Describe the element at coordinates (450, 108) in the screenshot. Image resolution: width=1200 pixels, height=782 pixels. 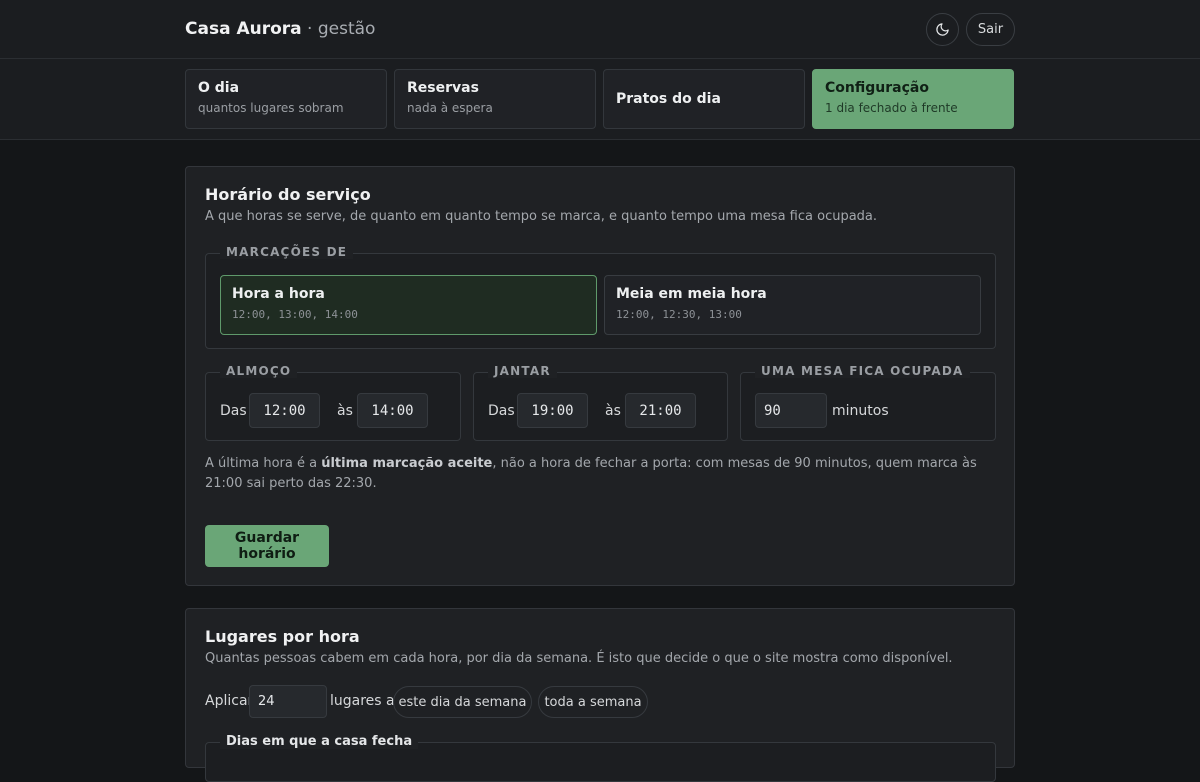
I see `tab-subtitle: nada à espera` at that location.